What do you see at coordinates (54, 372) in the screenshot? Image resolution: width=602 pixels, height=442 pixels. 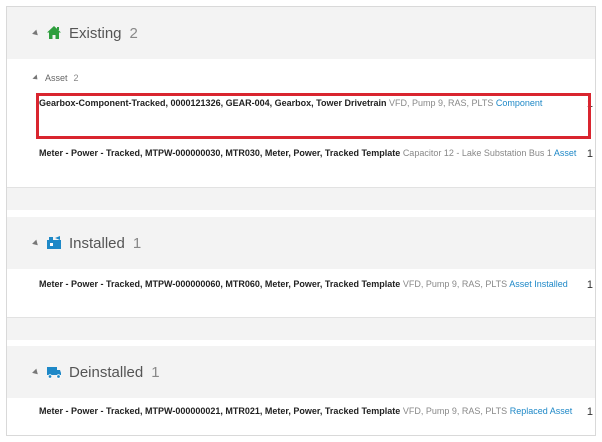 I see `truck-icon` at bounding box center [54, 372].